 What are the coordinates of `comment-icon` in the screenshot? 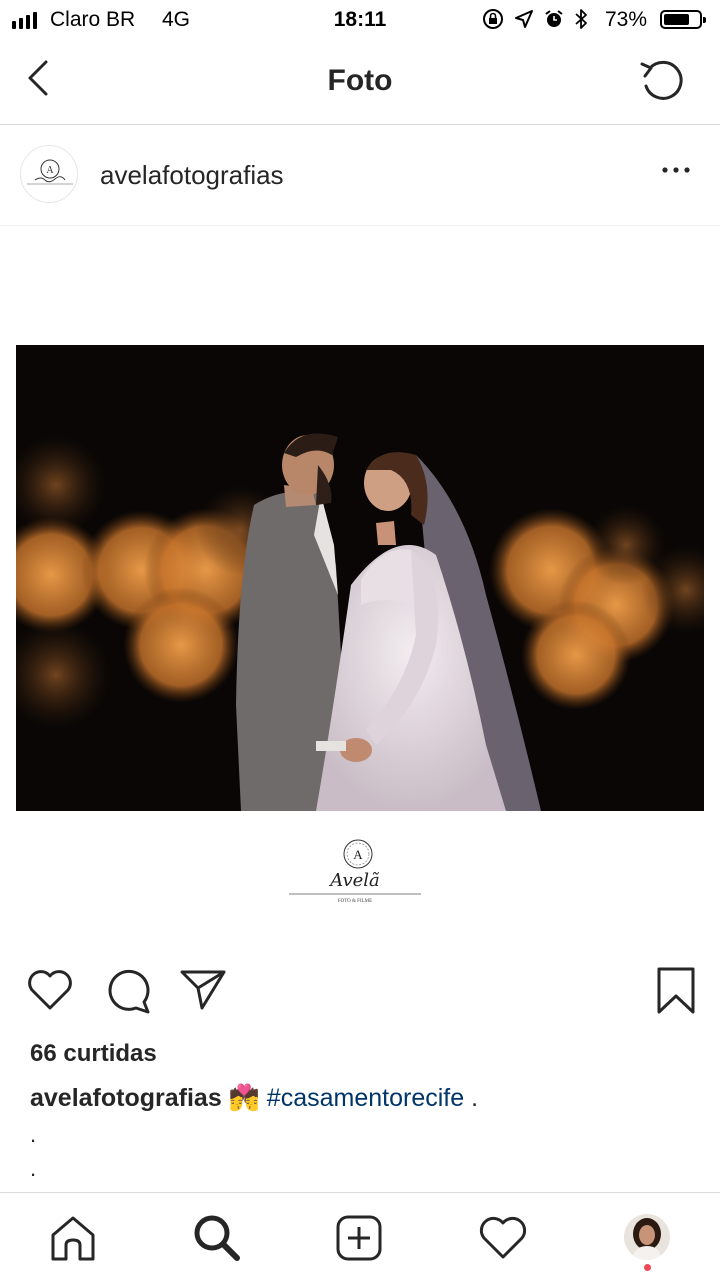 It's located at (128, 991).